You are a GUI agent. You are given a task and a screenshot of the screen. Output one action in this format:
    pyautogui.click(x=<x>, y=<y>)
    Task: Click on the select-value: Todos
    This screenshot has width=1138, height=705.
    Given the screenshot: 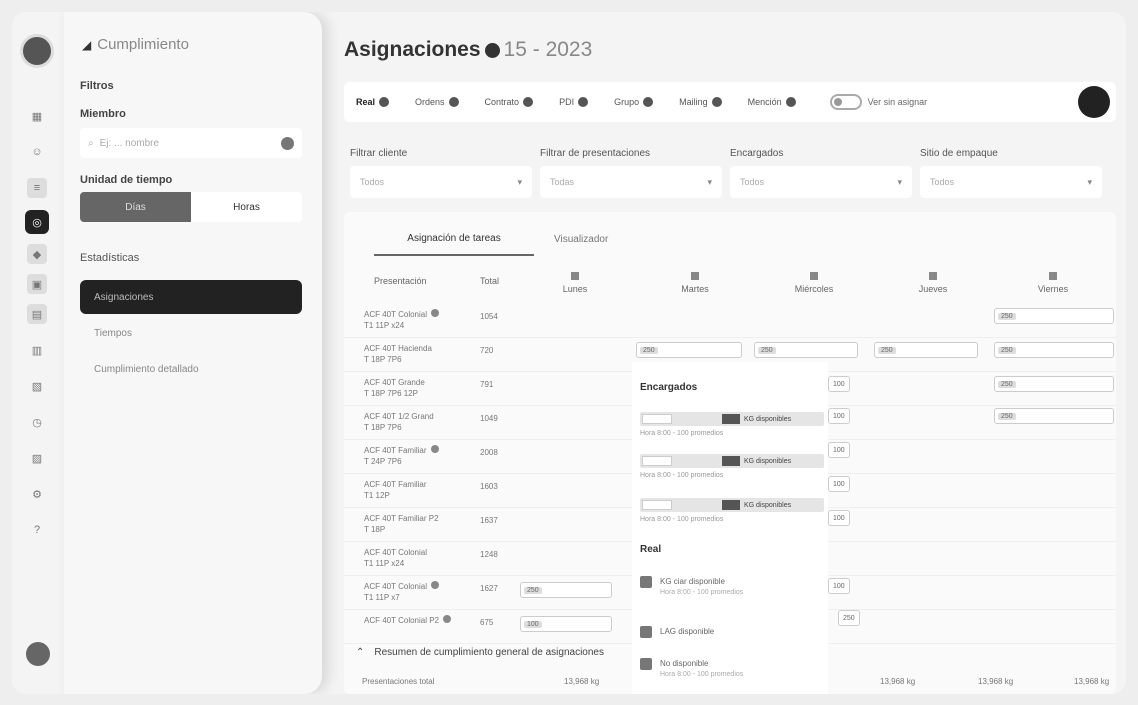 What is the action you would take?
    pyautogui.click(x=372, y=182)
    